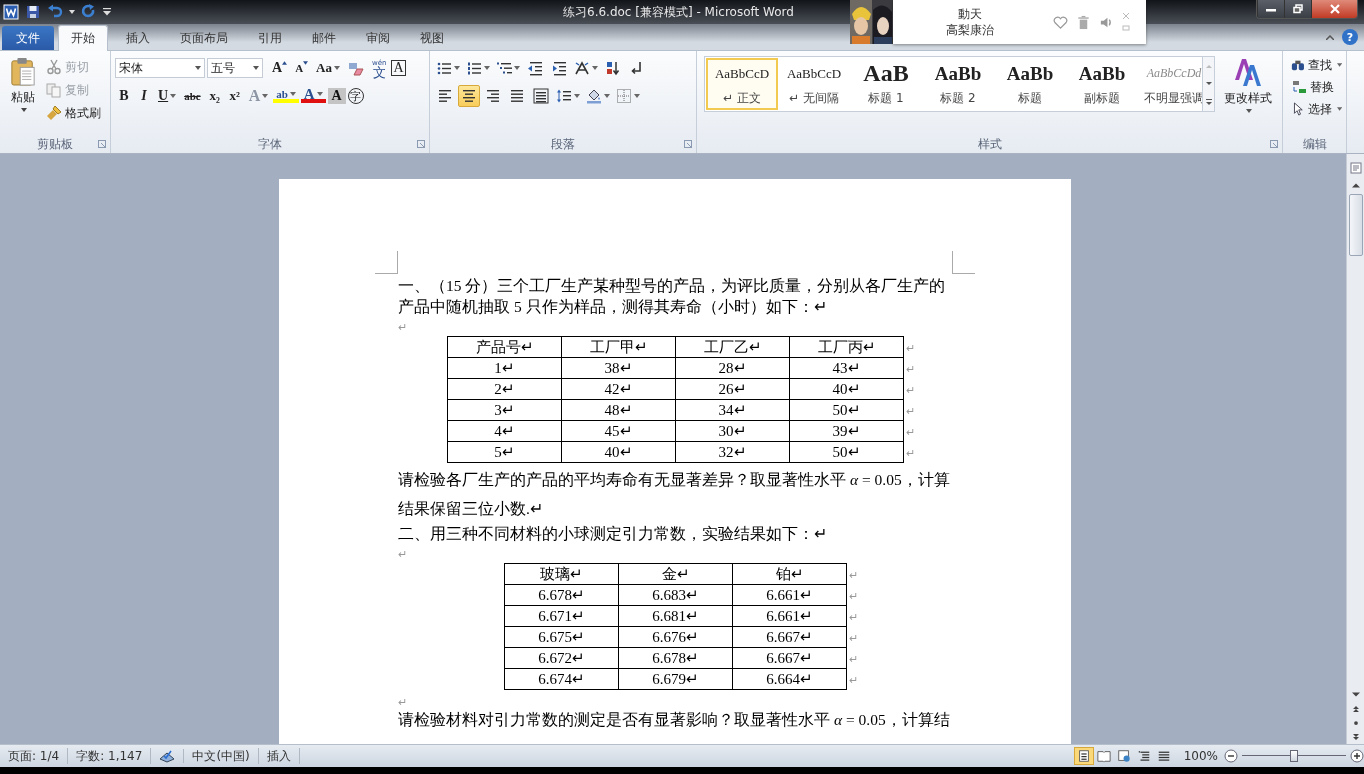  Describe the element at coordinates (1270, 9) in the screenshot. I see `minimize-button` at that location.